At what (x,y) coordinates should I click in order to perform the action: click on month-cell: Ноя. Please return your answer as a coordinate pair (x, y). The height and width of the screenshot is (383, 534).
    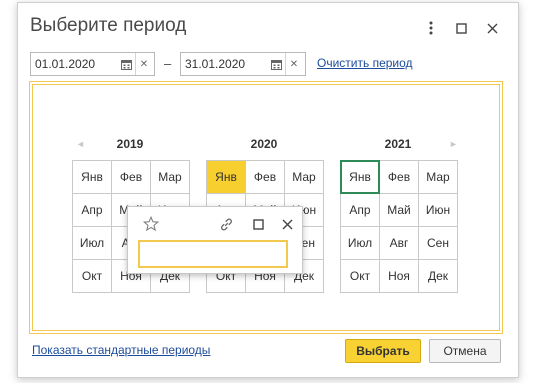
    Looking at the image, I should click on (399, 276).